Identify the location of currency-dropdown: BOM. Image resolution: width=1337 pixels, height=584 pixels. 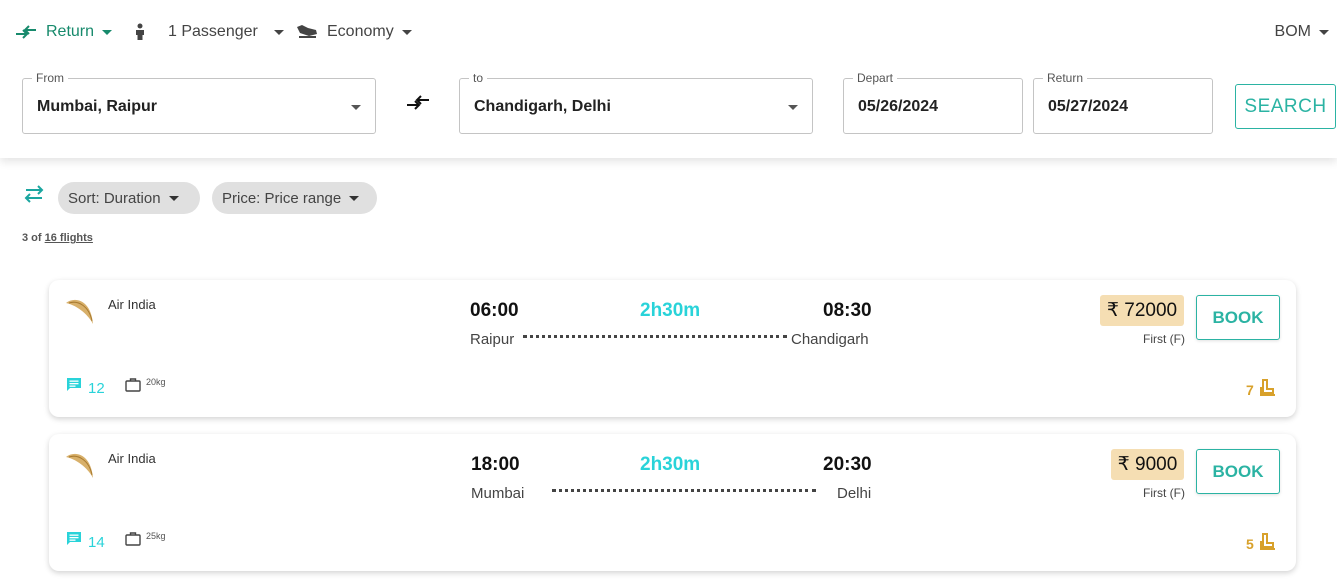
(1302, 32).